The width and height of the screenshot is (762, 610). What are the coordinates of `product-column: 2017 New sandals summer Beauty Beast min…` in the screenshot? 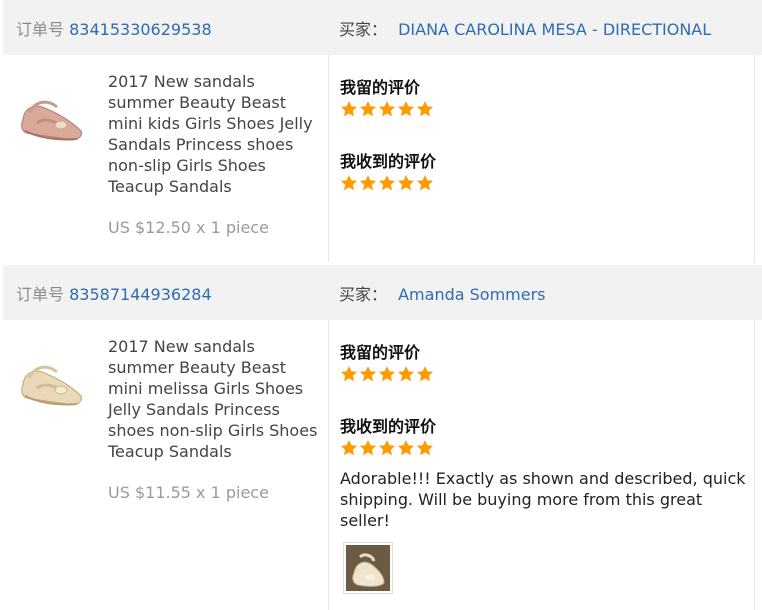 It's located at (165, 158).